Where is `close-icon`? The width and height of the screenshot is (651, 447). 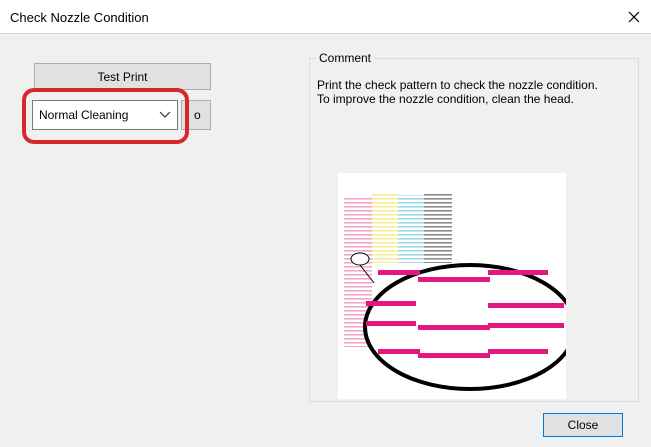
close-icon is located at coordinates (634, 17).